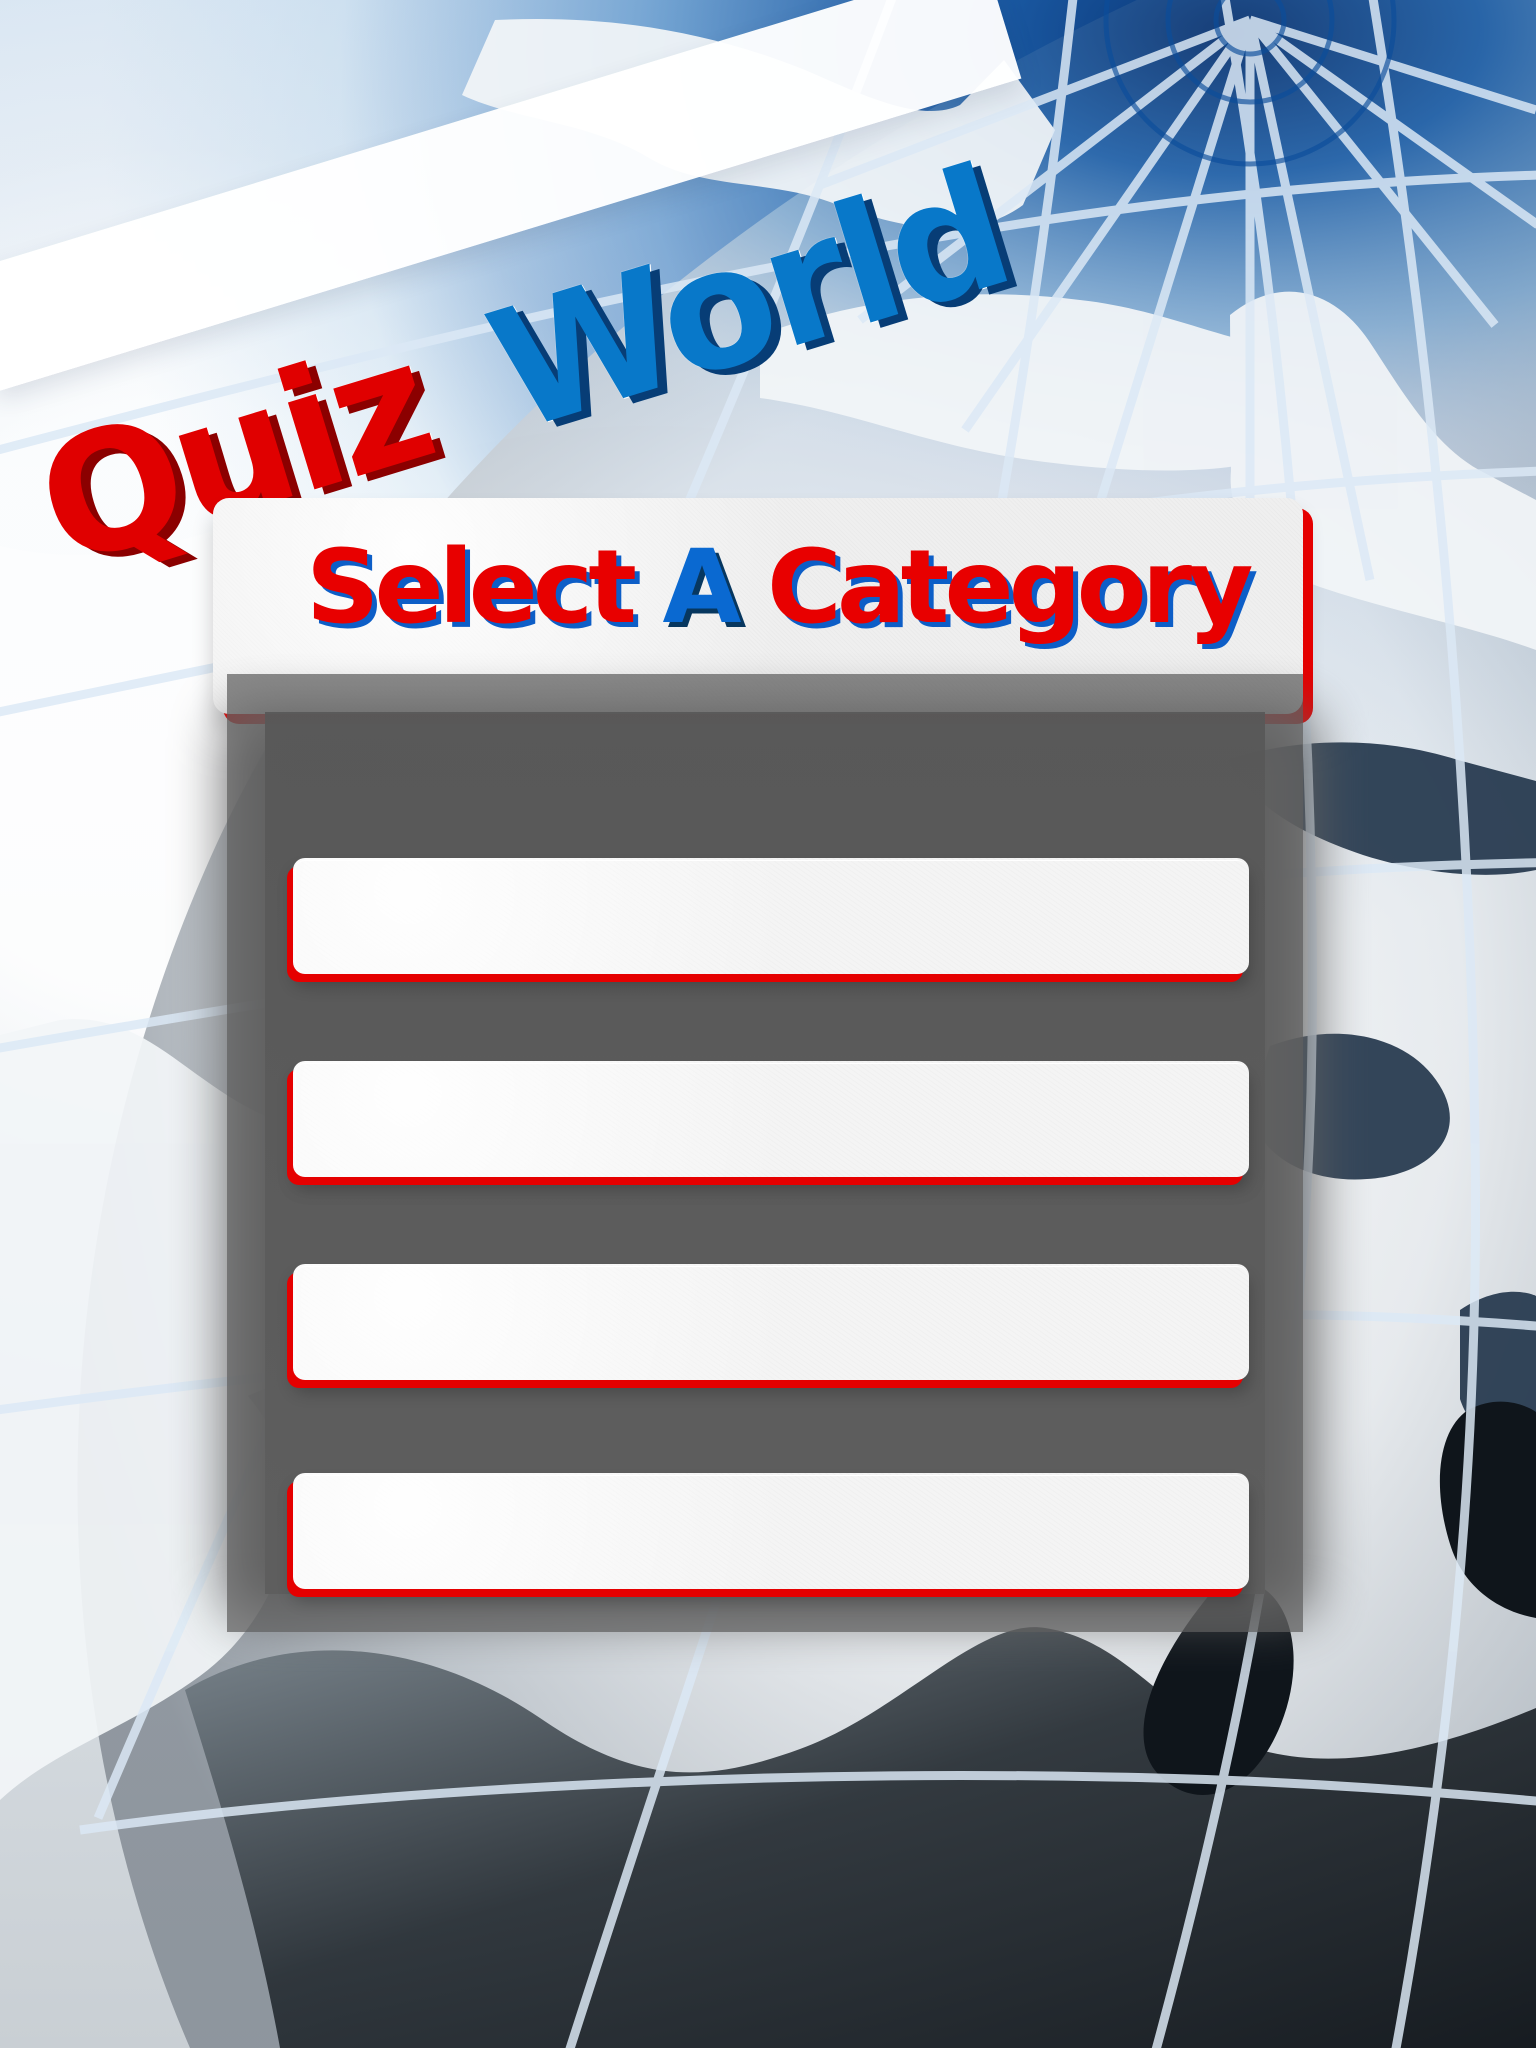 The image size is (1536, 2048). Describe the element at coordinates (471, 587) in the screenshot. I see `title-select-word: Select` at that location.